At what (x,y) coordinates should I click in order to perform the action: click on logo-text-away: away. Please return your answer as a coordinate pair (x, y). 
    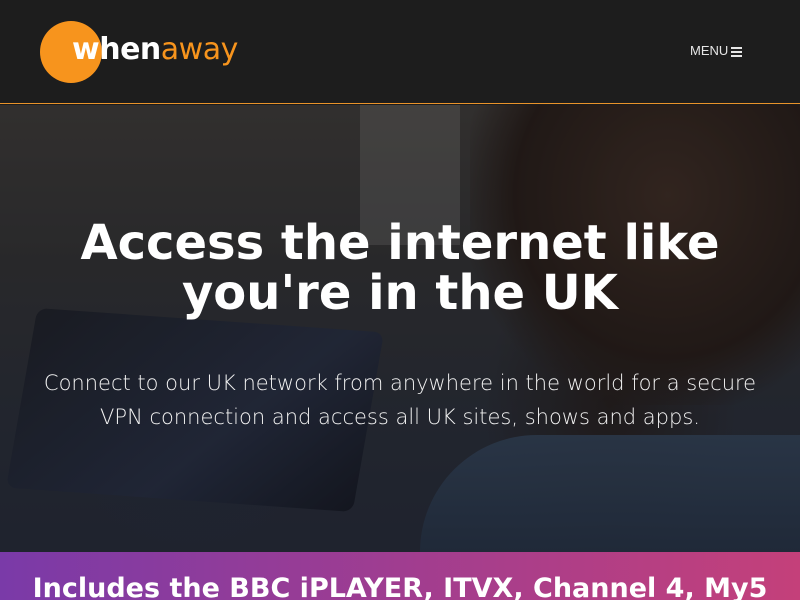
    Looking at the image, I should click on (199, 49).